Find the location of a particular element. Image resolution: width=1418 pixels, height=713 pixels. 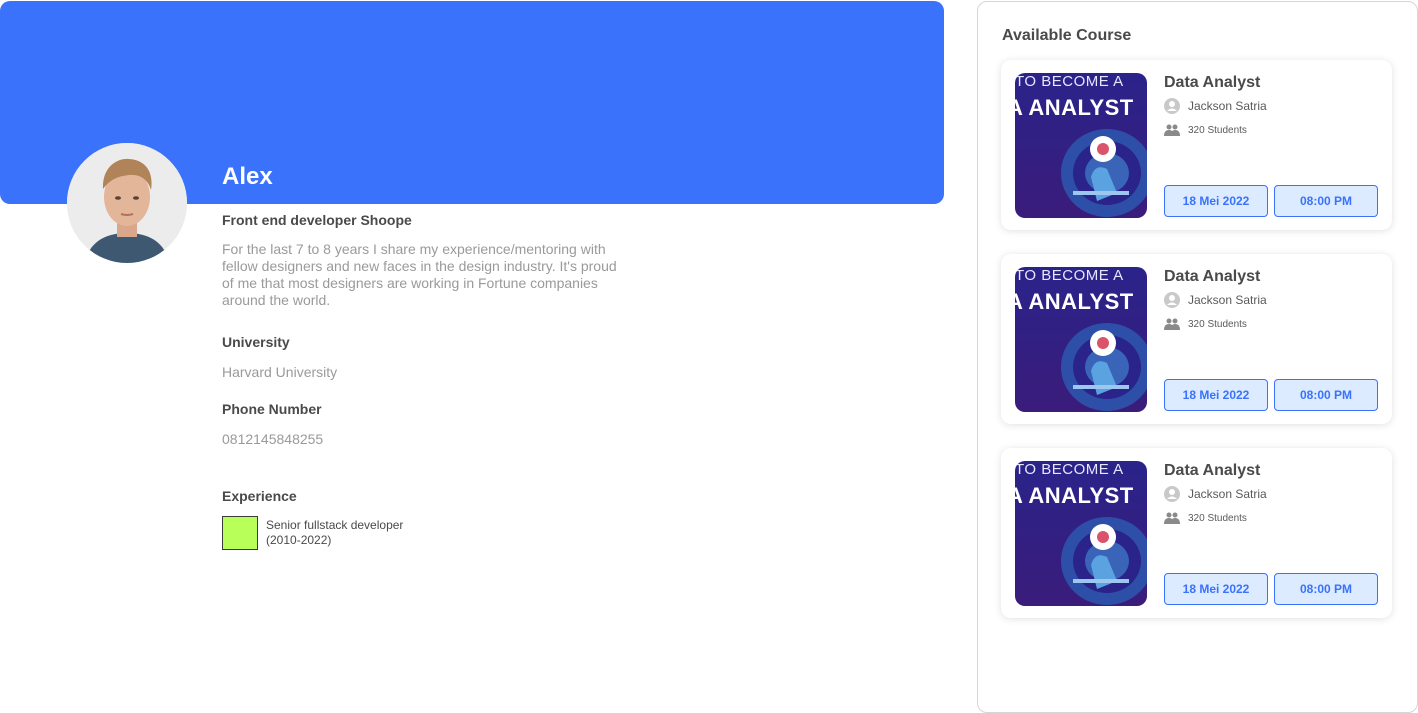

profile-name: Alex is located at coordinates (247, 176).